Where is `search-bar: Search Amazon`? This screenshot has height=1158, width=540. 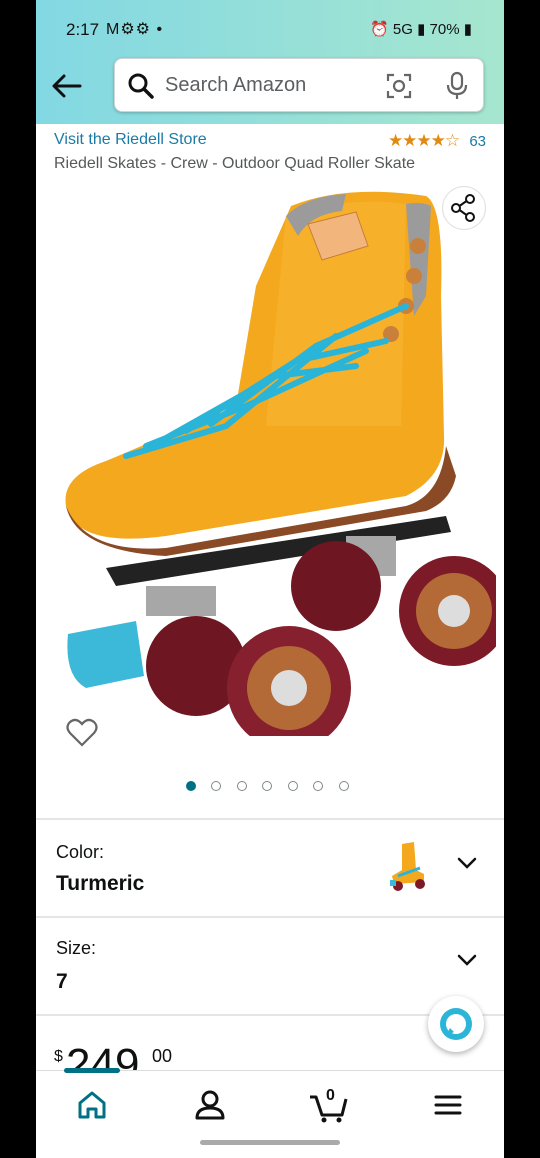
search-bar: Search Amazon is located at coordinates (299, 85).